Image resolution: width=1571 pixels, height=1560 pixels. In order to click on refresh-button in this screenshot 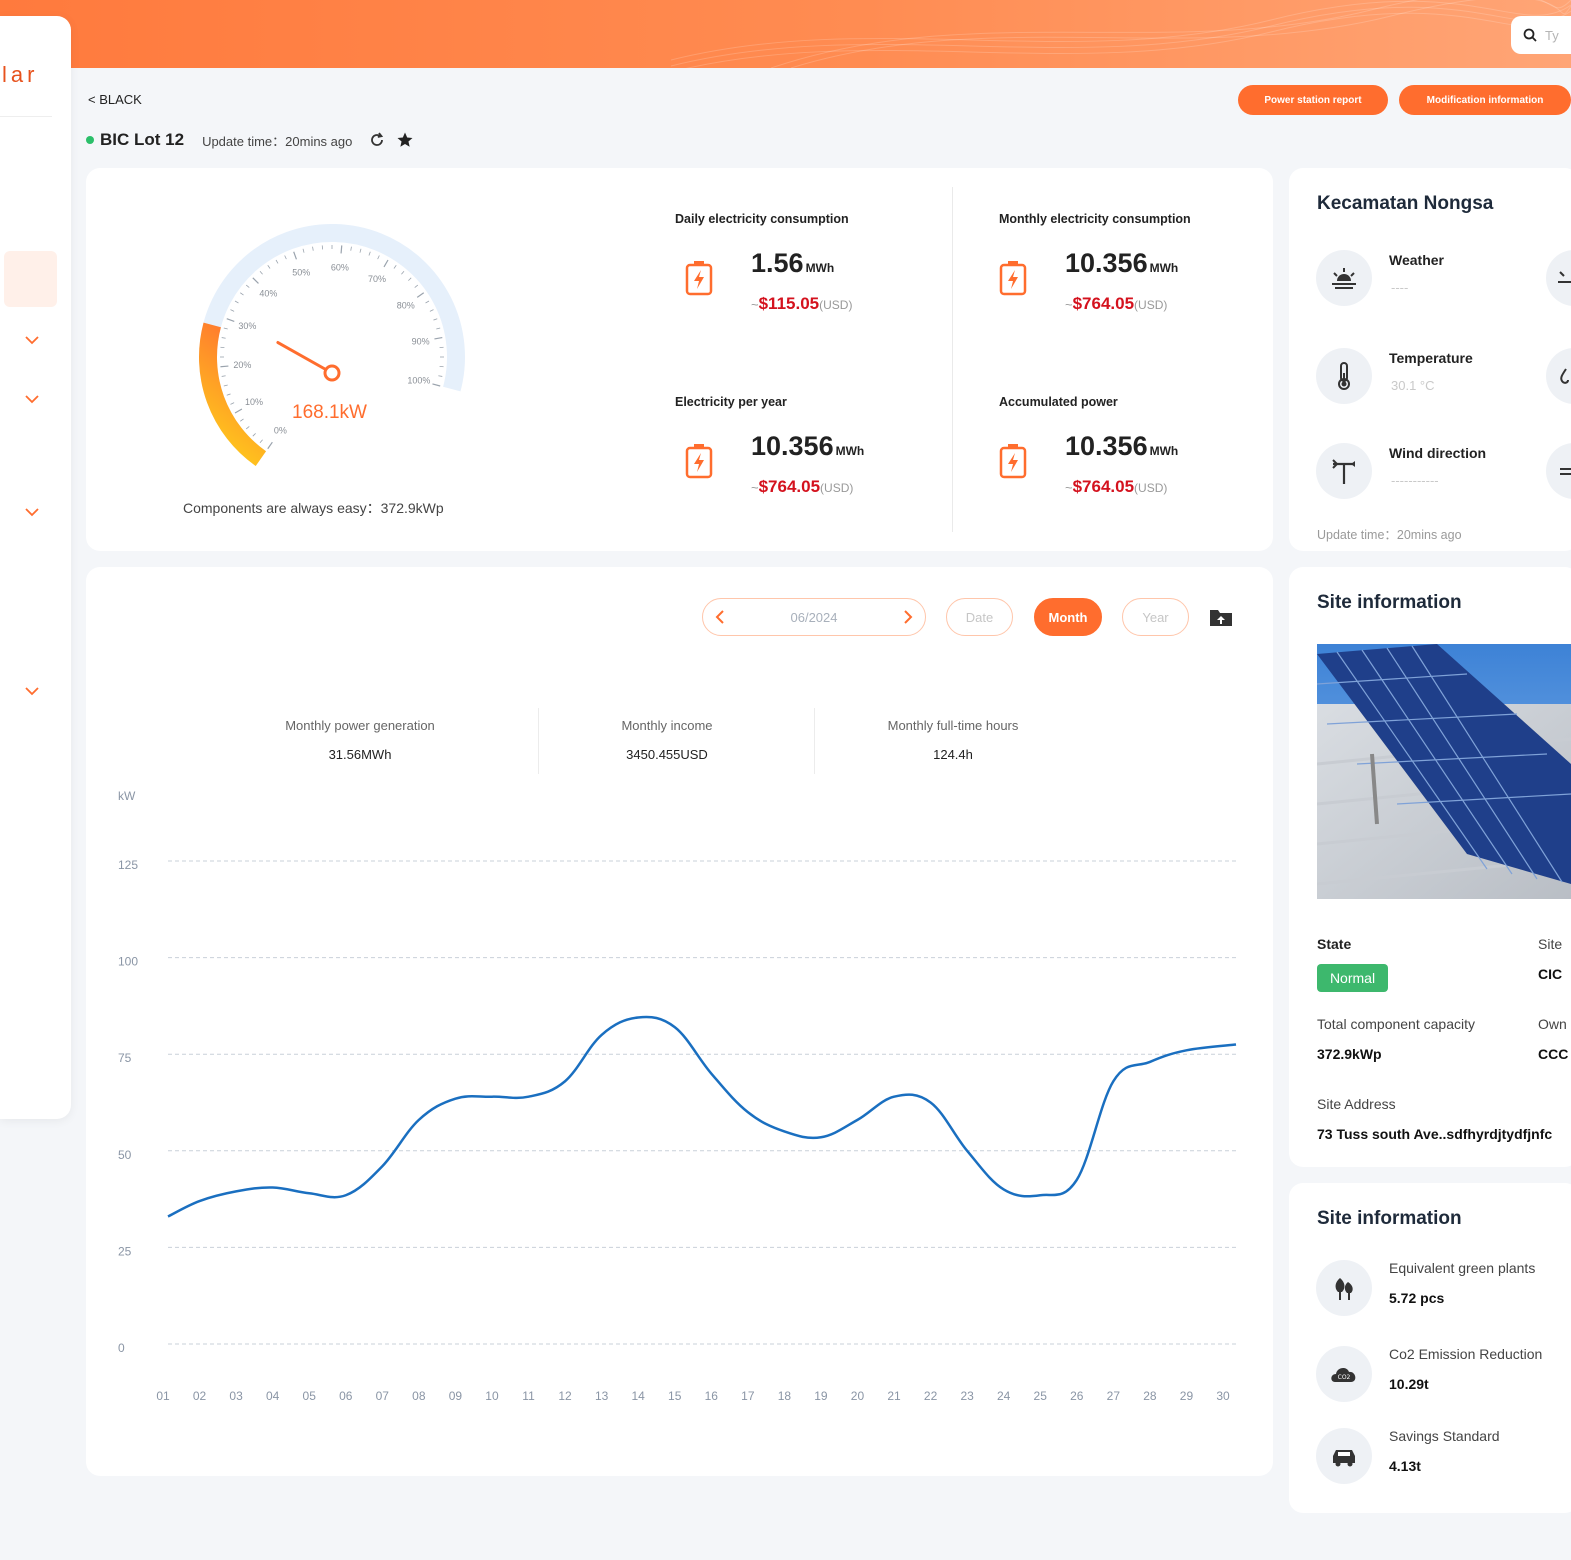, I will do `click(377, 140)`.